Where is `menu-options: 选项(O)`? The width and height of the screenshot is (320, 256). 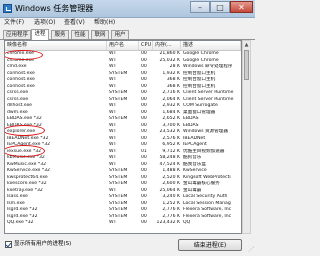
menu-options: 选项(O) is located at coordinates (44, 23).